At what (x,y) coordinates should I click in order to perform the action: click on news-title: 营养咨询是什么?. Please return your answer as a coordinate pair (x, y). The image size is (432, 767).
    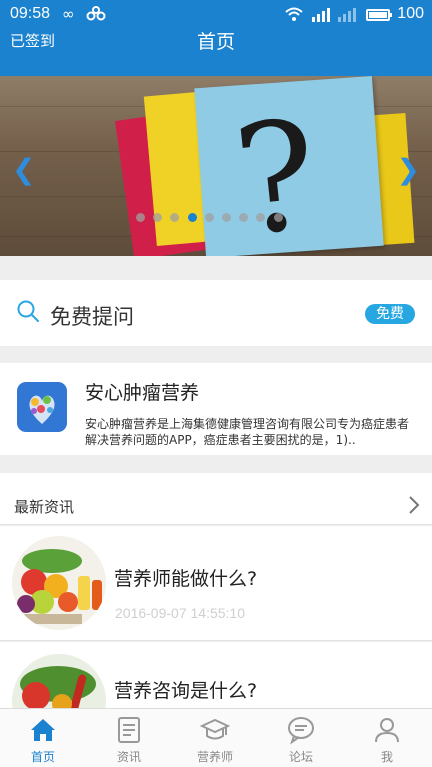
    Looking at the image, I should click on (186, 691).